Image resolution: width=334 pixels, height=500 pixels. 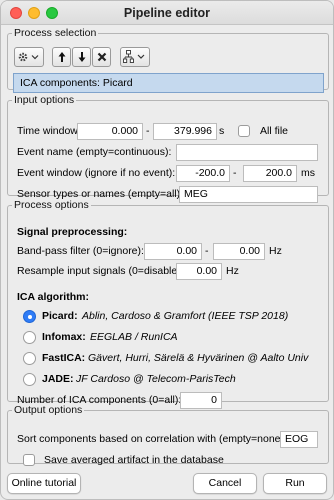 I want to click on jade-radio, so click(x=29, y=379).